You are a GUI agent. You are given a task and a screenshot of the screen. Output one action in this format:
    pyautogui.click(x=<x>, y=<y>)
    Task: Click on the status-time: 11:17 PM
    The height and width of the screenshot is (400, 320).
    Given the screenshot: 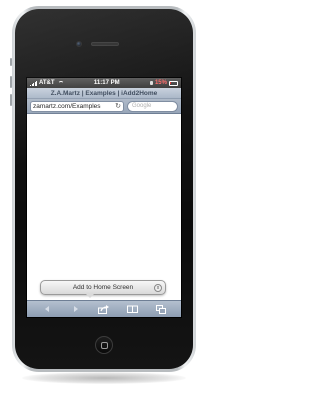 What is the action you would take?
    pyautogui.click(x=106, y=83)
    